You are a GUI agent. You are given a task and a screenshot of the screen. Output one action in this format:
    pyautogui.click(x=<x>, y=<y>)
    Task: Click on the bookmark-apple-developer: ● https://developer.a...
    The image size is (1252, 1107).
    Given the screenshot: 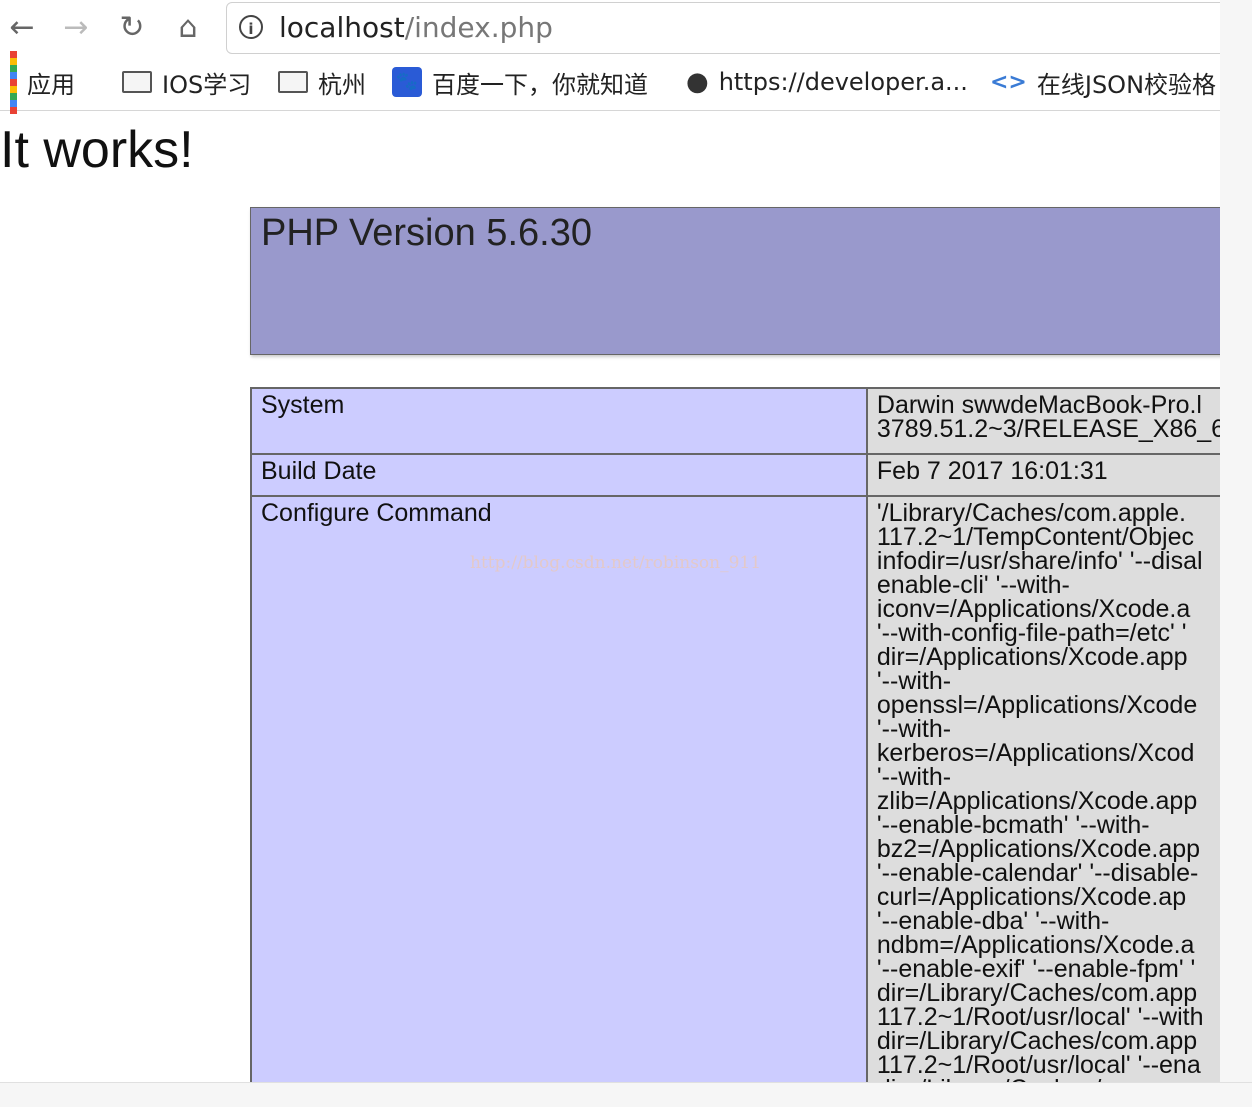 What is the action you would take?
    pyautogui.click(x=827, y=82)
    